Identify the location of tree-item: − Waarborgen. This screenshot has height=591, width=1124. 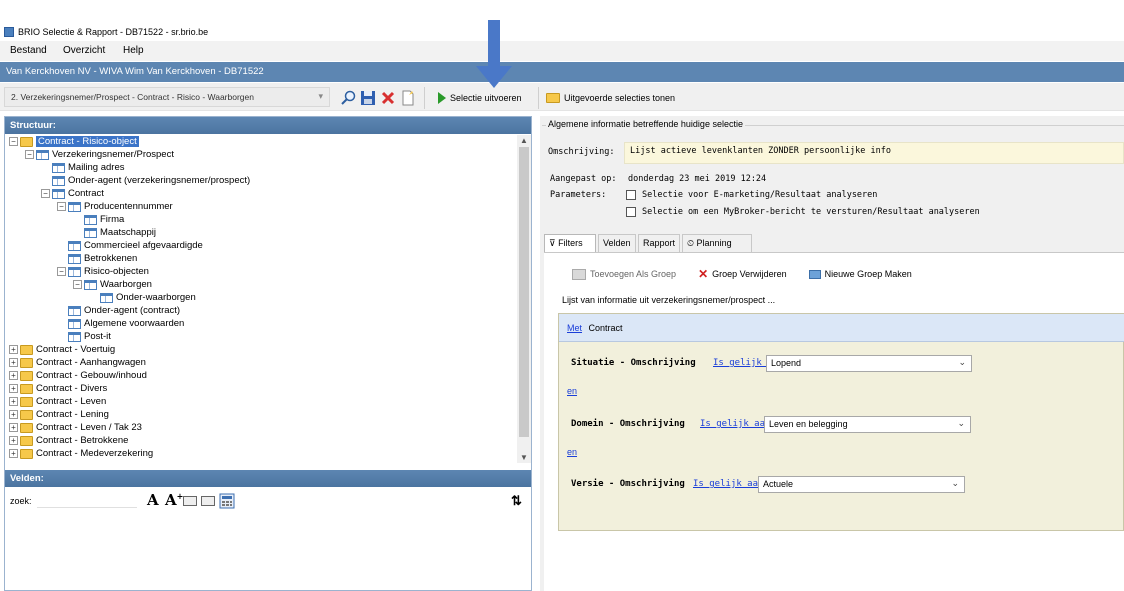
(112, 284).